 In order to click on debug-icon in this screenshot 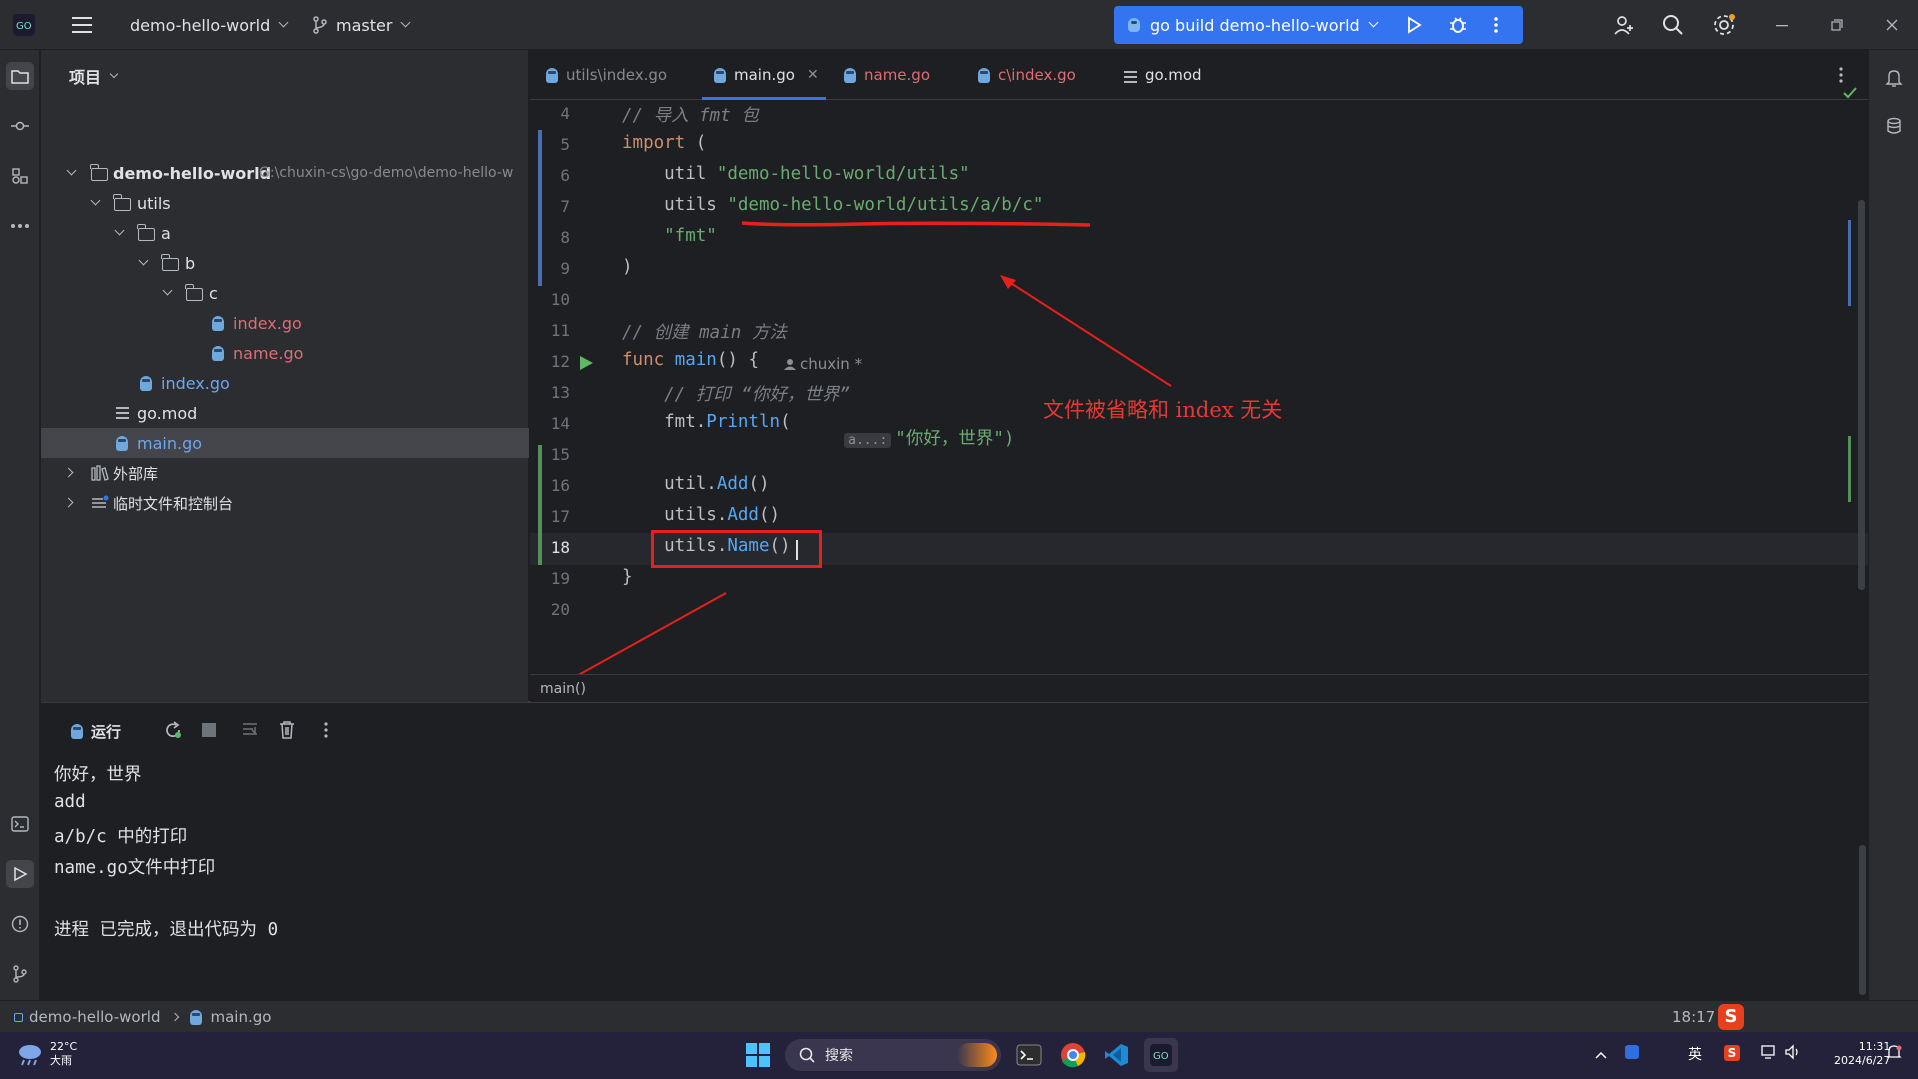, I will do `click(1458, 27)`.